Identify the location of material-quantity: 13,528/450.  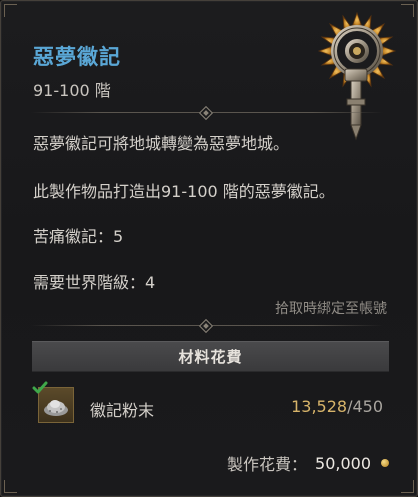
(337, 406).